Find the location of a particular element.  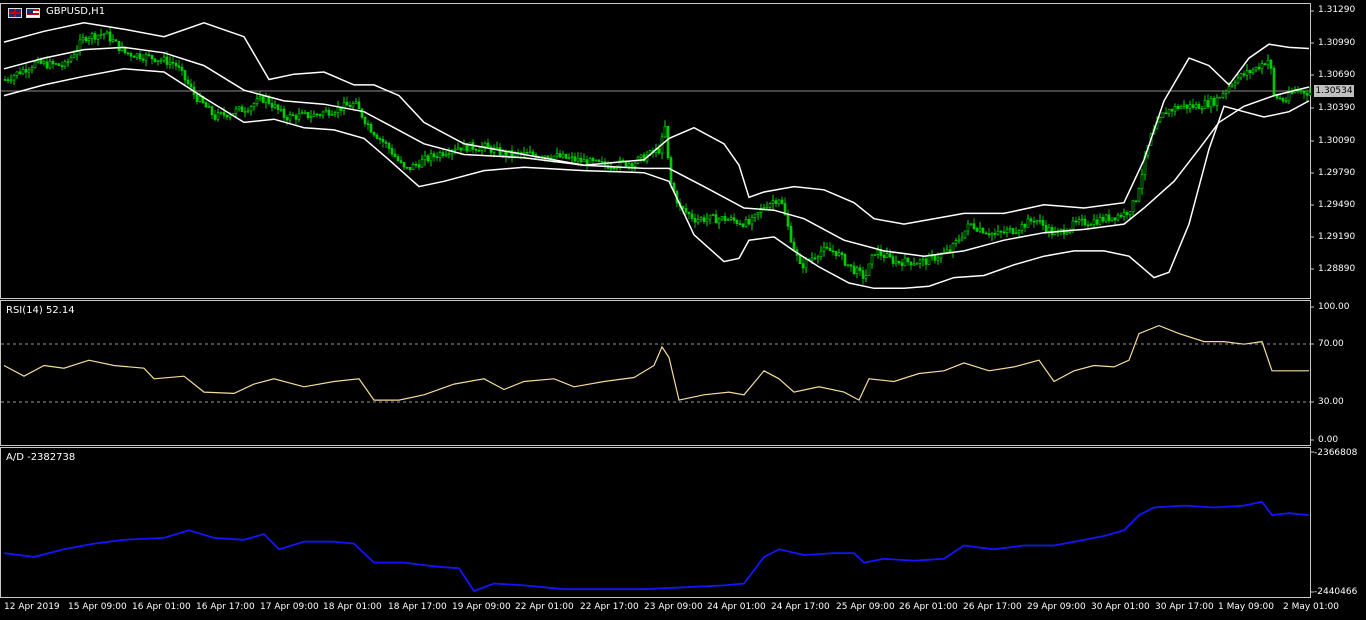

ad-axis-label: -2440466 is located at coordinates (1336, 592).